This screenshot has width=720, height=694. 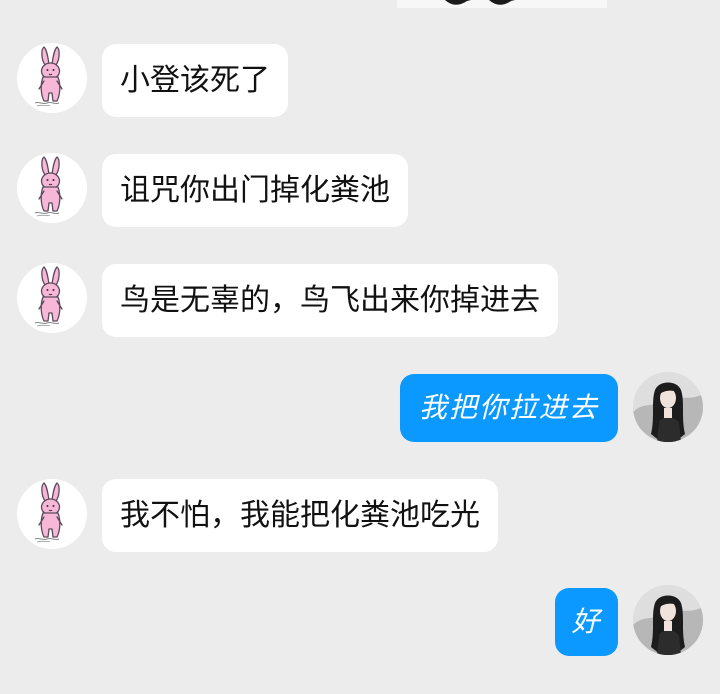 What do you see at coordinates (300, 515) in the screenshot?
I see `incoming-message-bubble: 我不怕，我能把化粪池吃光` at bounding box center [300, 515].